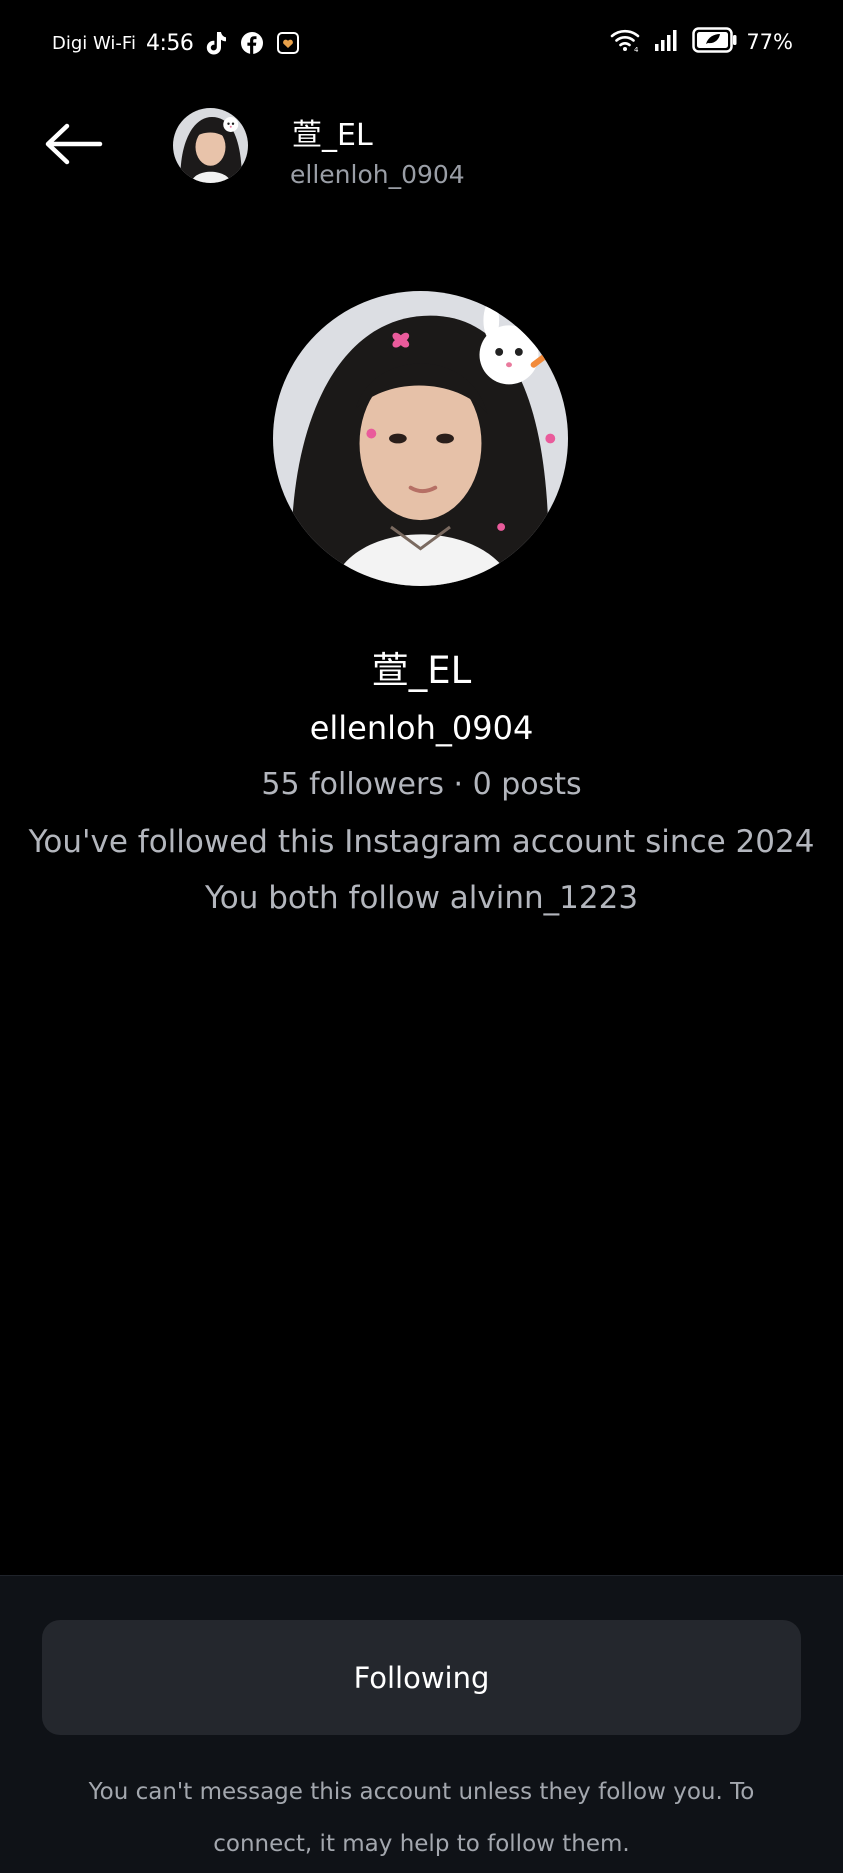 The image size is (843, 1873). Describe the element at coordinates (421, 670) in the screenshot. I see `profile-display-name: 萱_EL` at that location.